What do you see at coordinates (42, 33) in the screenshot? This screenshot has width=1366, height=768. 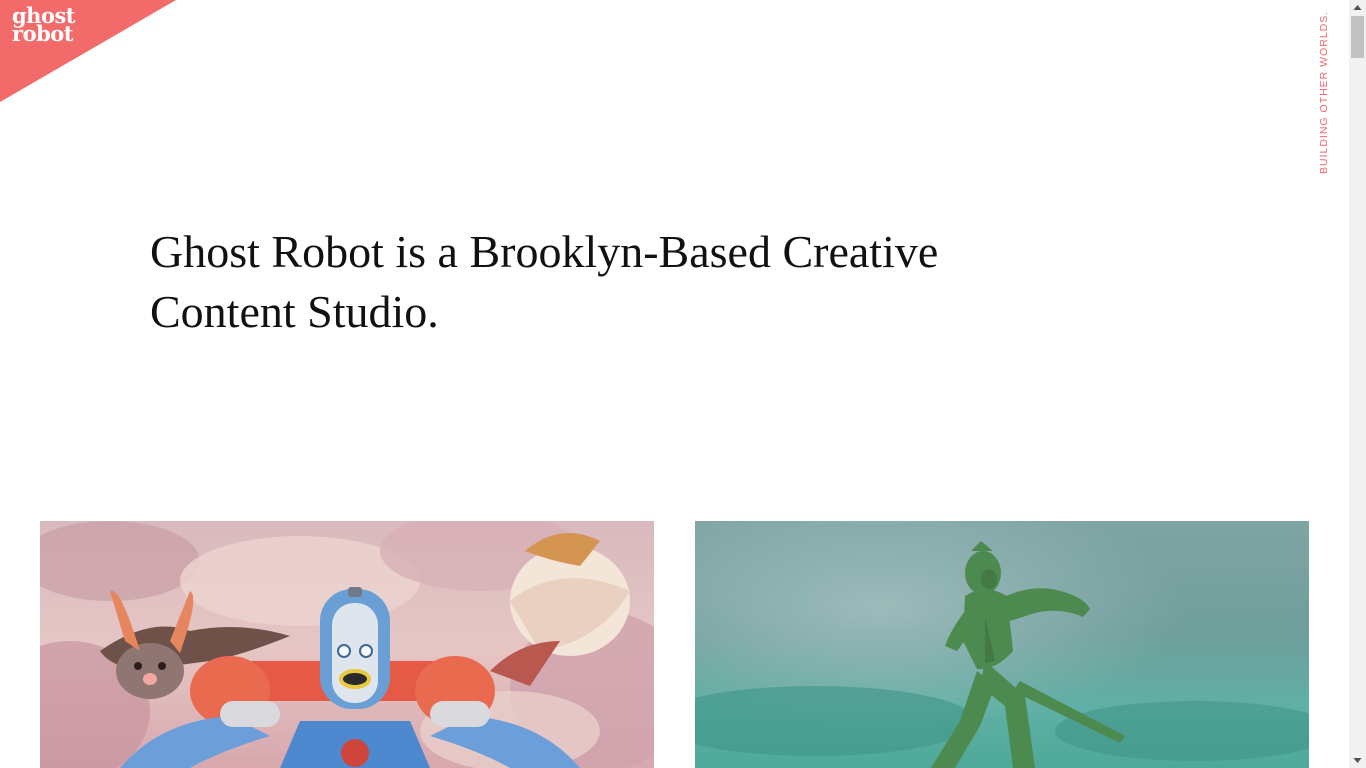 I see `logo-line-robot: robot` at bounding box center [42, 33].